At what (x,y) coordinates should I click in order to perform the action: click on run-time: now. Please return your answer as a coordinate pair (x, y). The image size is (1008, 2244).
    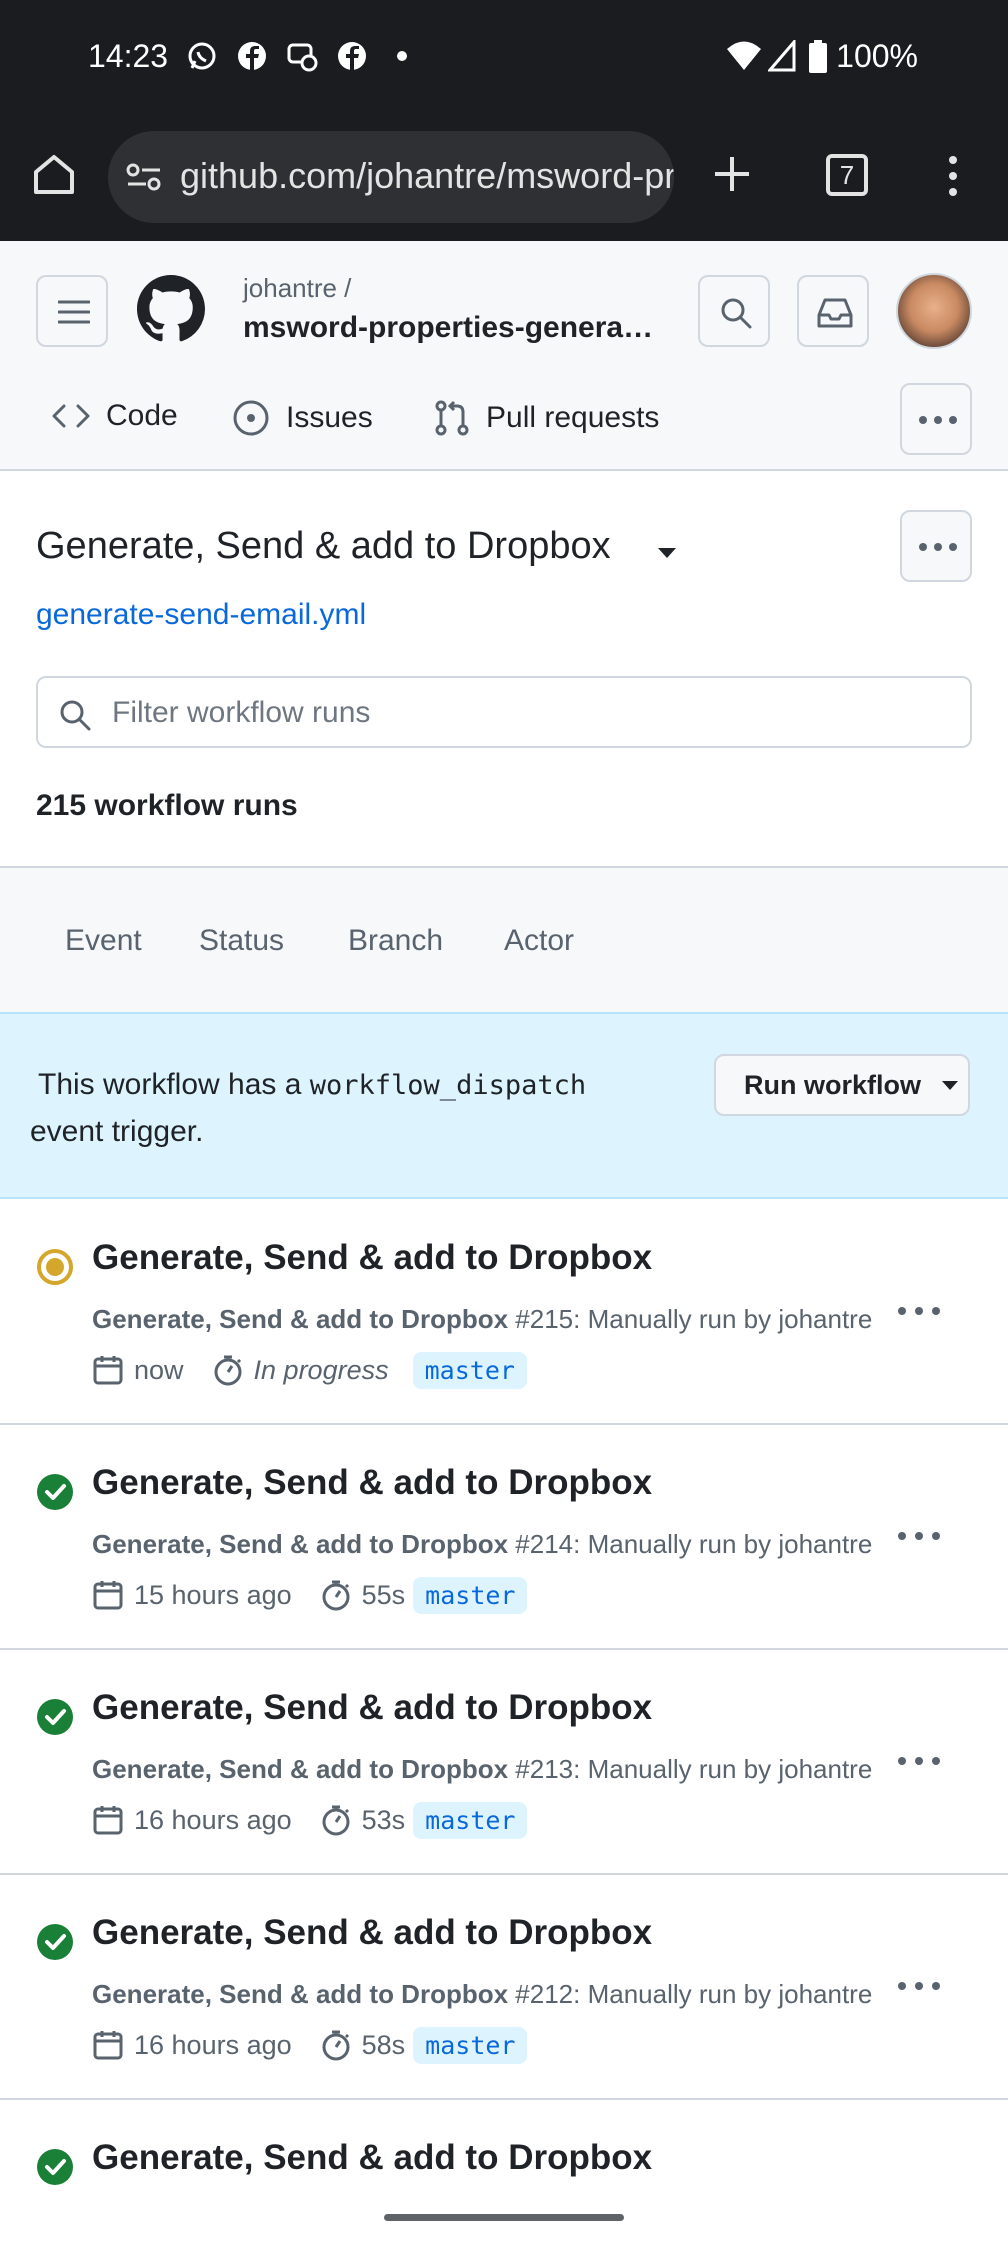
    Looking at the image, I should click on (159, 1369).